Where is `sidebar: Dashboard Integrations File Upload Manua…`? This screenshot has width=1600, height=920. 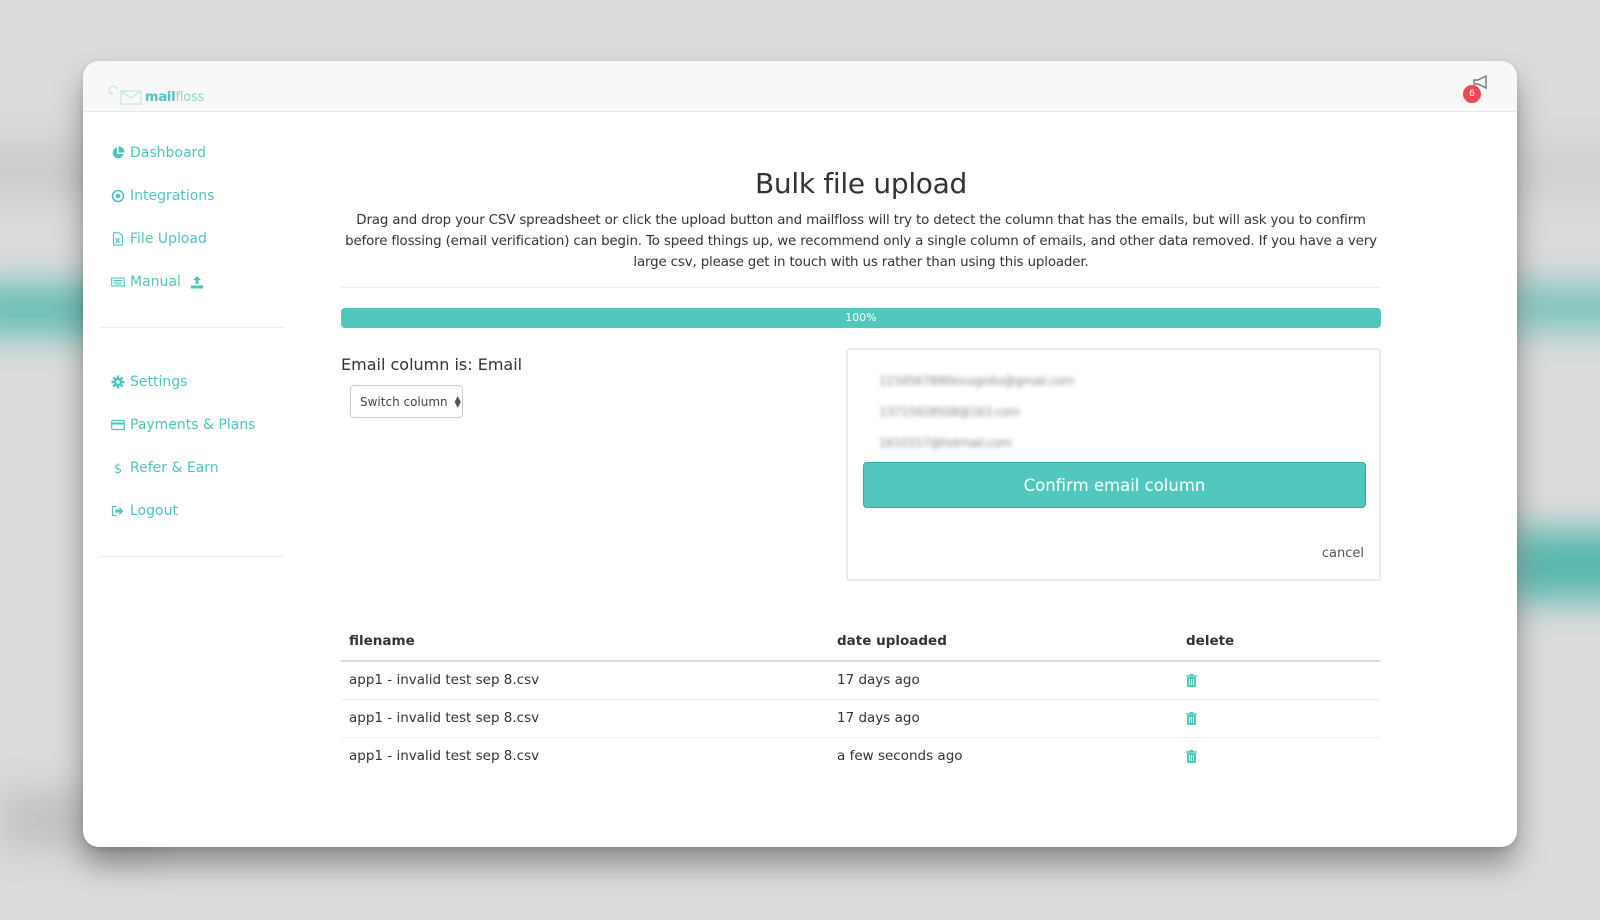
sidebar: Dashboard Integrations File Upload Manua… is located at coordinates (191, 360).